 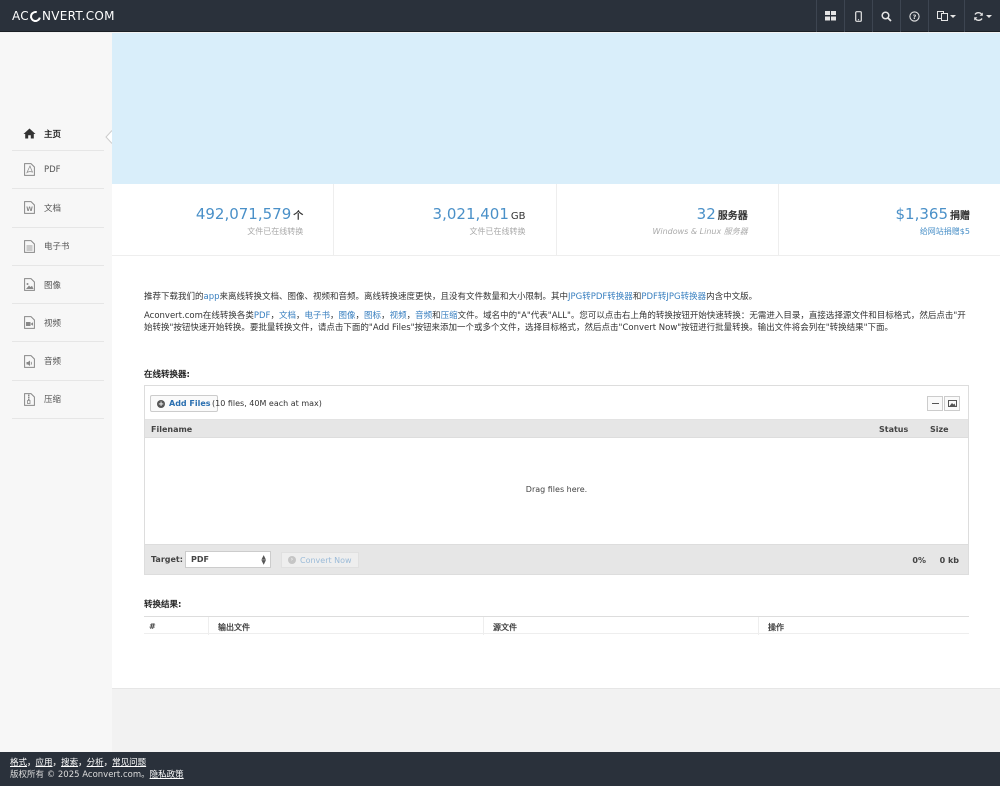 I want to click on stat-data-converted: 3,021,401 GB 文件已在线转换, so click(x=445, y=219).